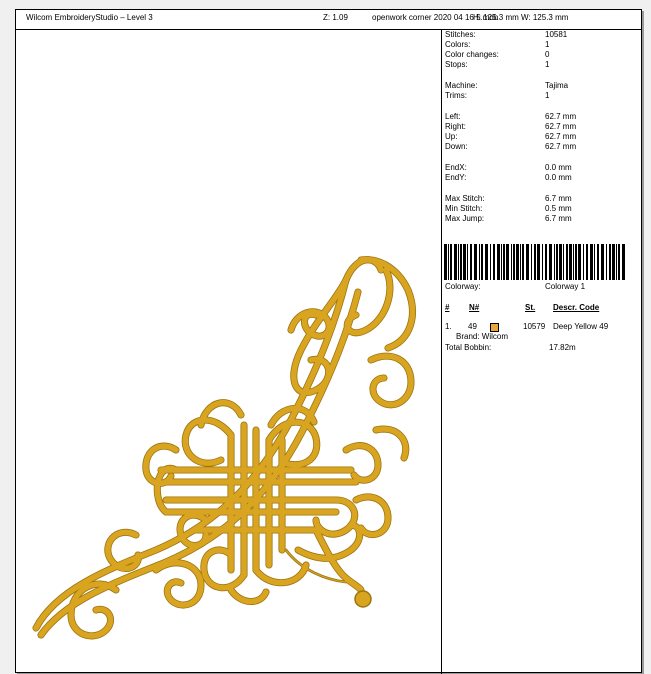 This screenshot has width=651, height=674. Describe the element at coordinates (556, 34) in the screenshot. I see `stat-value: 10581` at that location.